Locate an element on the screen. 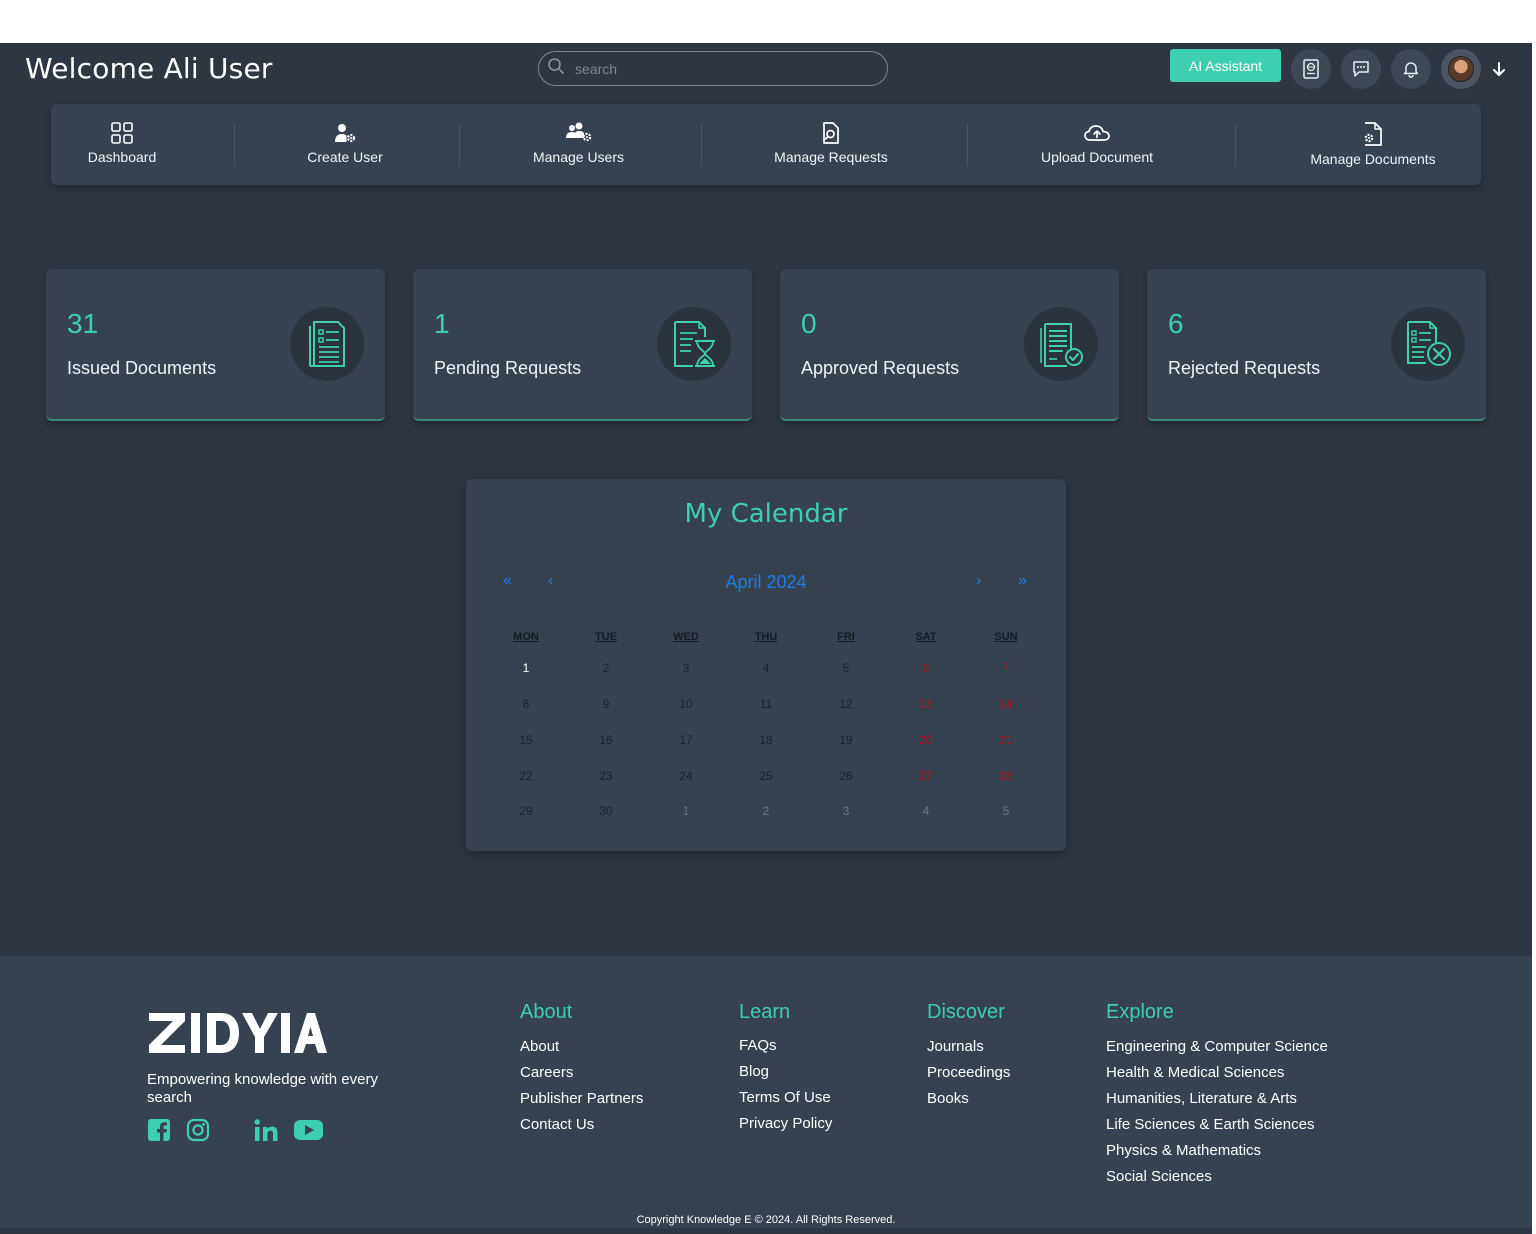 This screenshot has width=1536, height=1234. nav-label: Manage Requests is located at coordinates (831, 157).